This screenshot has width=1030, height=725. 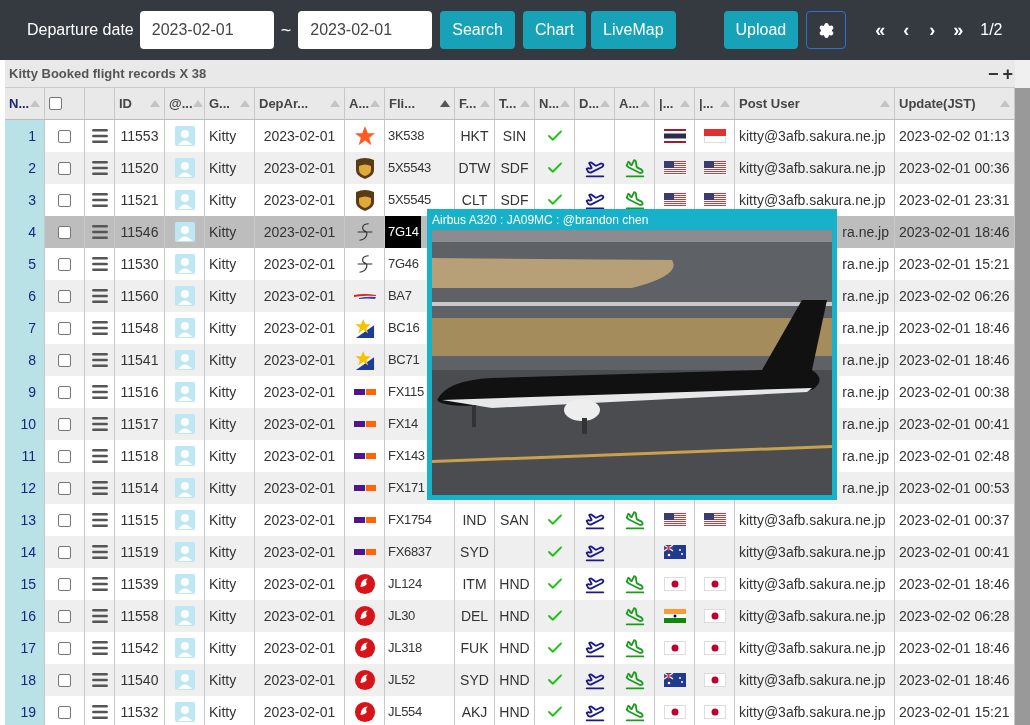 What do you see at coordinates (812, 136) in the screenshot?
I see `table-cell-text: kitty@3afb.sakura.ne.jp` at bounding box center [812, 136].